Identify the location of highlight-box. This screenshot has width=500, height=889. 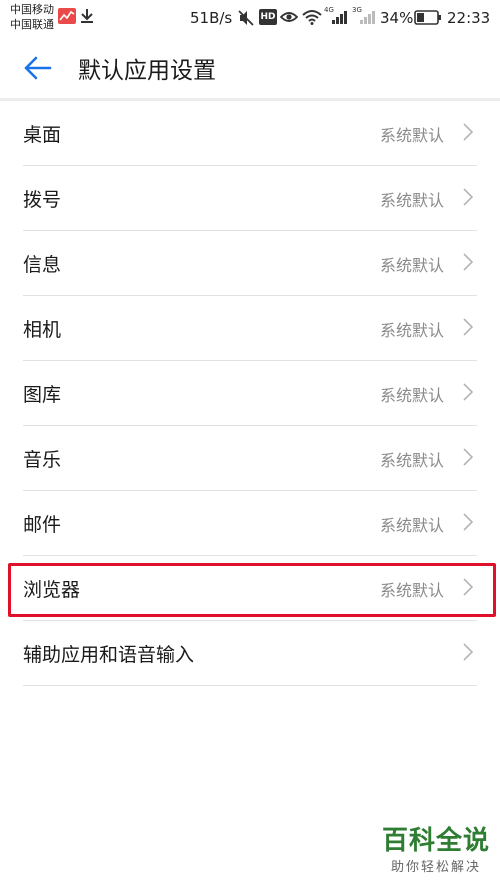
(252, 590).